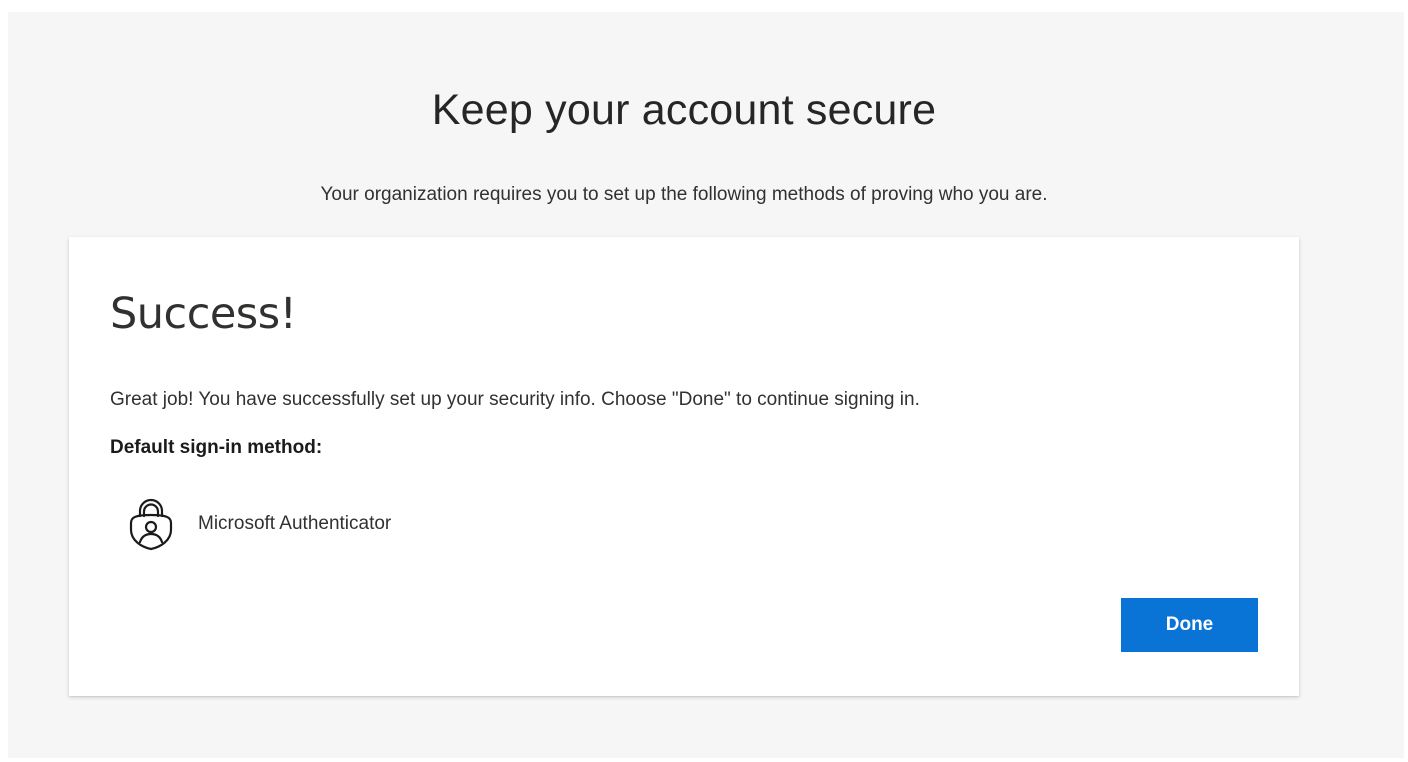 The image size is (1408, 762). What do you see at coordinates (216, 447) in the screenshot?
I see `default-method-label: Default sign-in method:` at bounding box center [216, 447].